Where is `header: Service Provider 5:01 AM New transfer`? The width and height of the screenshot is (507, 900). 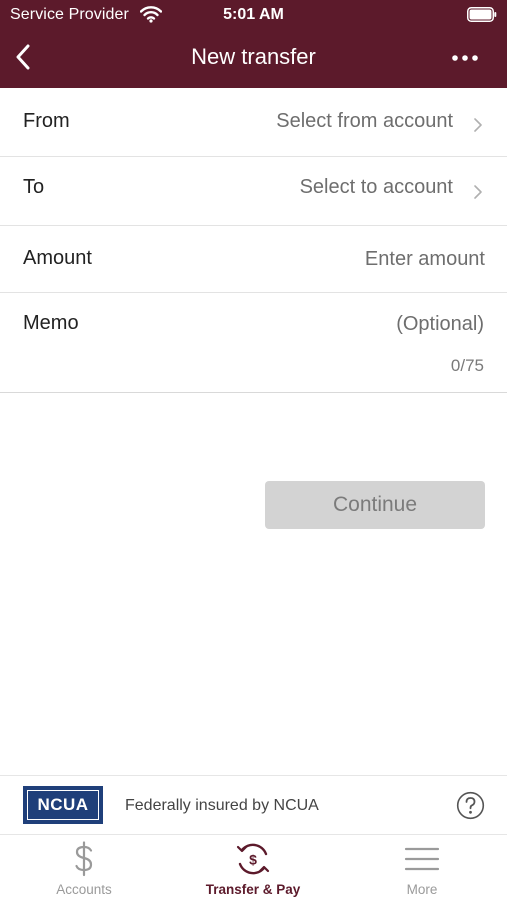 header: Service Provider 5:01 AM New transfer is located at coordinates (253, 44).